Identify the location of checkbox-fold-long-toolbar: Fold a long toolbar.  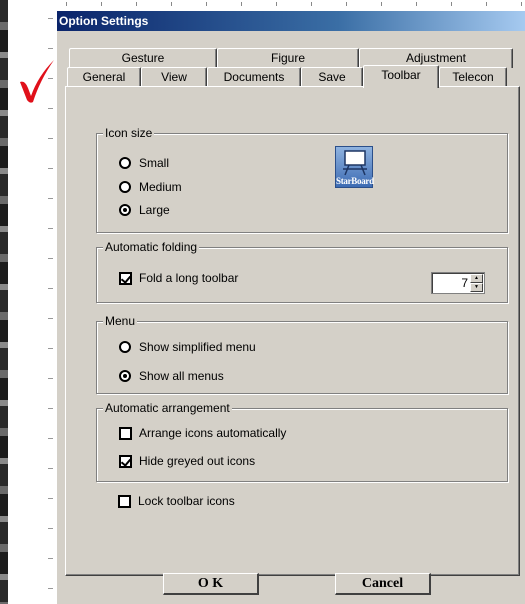
(178, 278).